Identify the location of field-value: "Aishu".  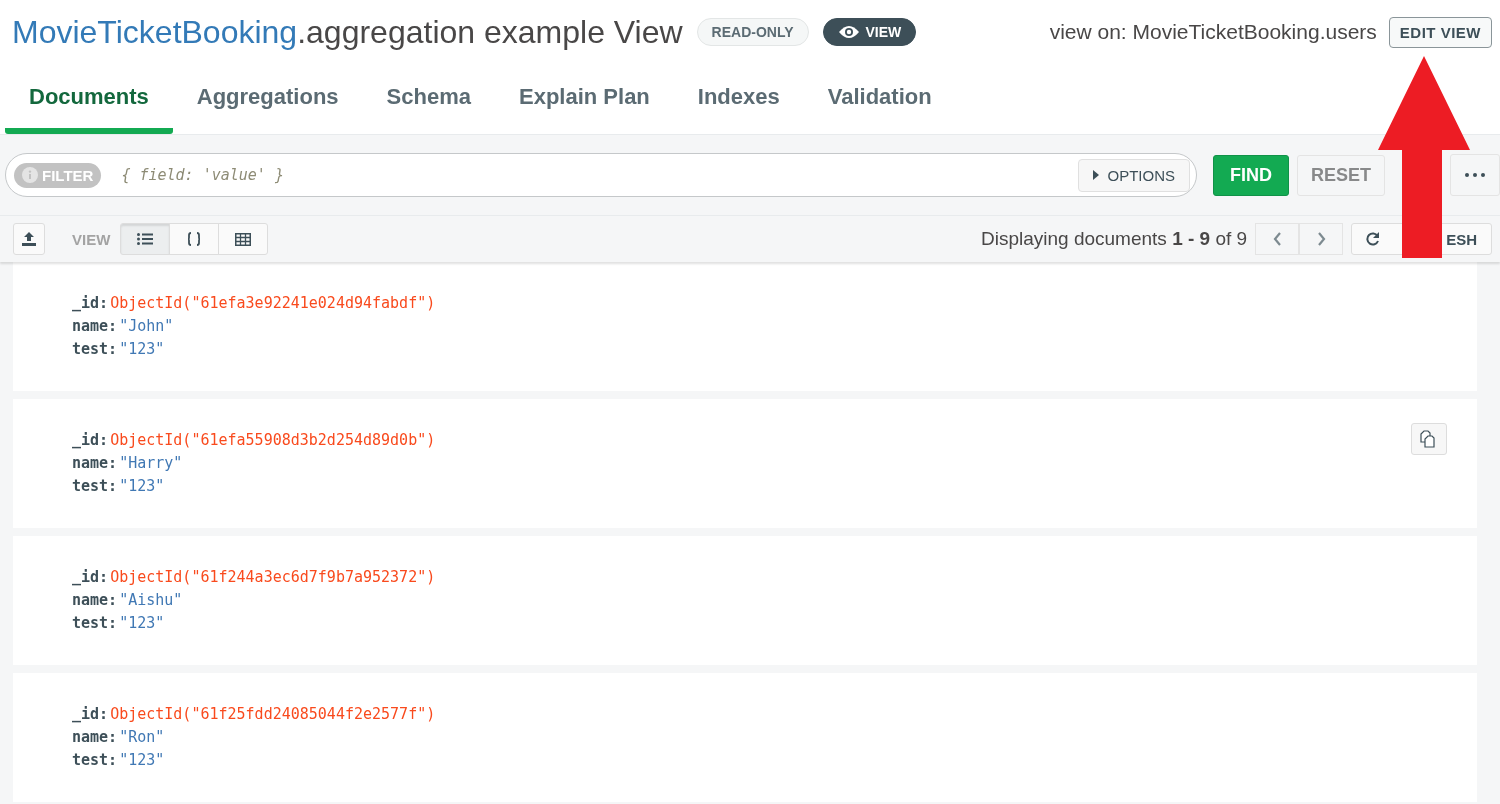
(151, 600).